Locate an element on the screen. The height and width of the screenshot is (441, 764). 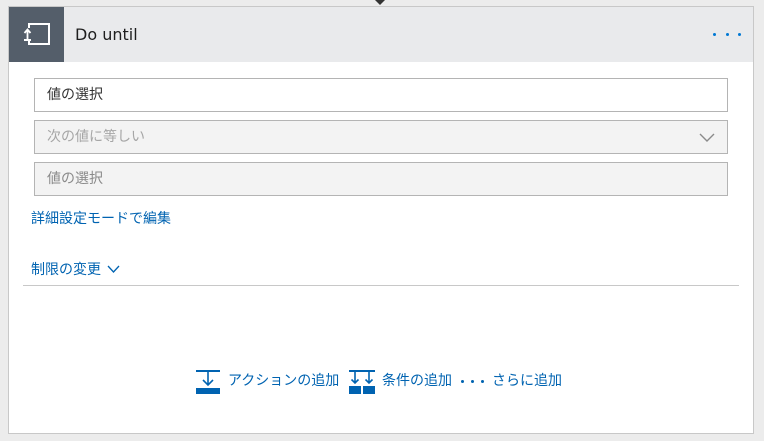
add-more-label: さらに追加 is located at coordinates (527, 381).